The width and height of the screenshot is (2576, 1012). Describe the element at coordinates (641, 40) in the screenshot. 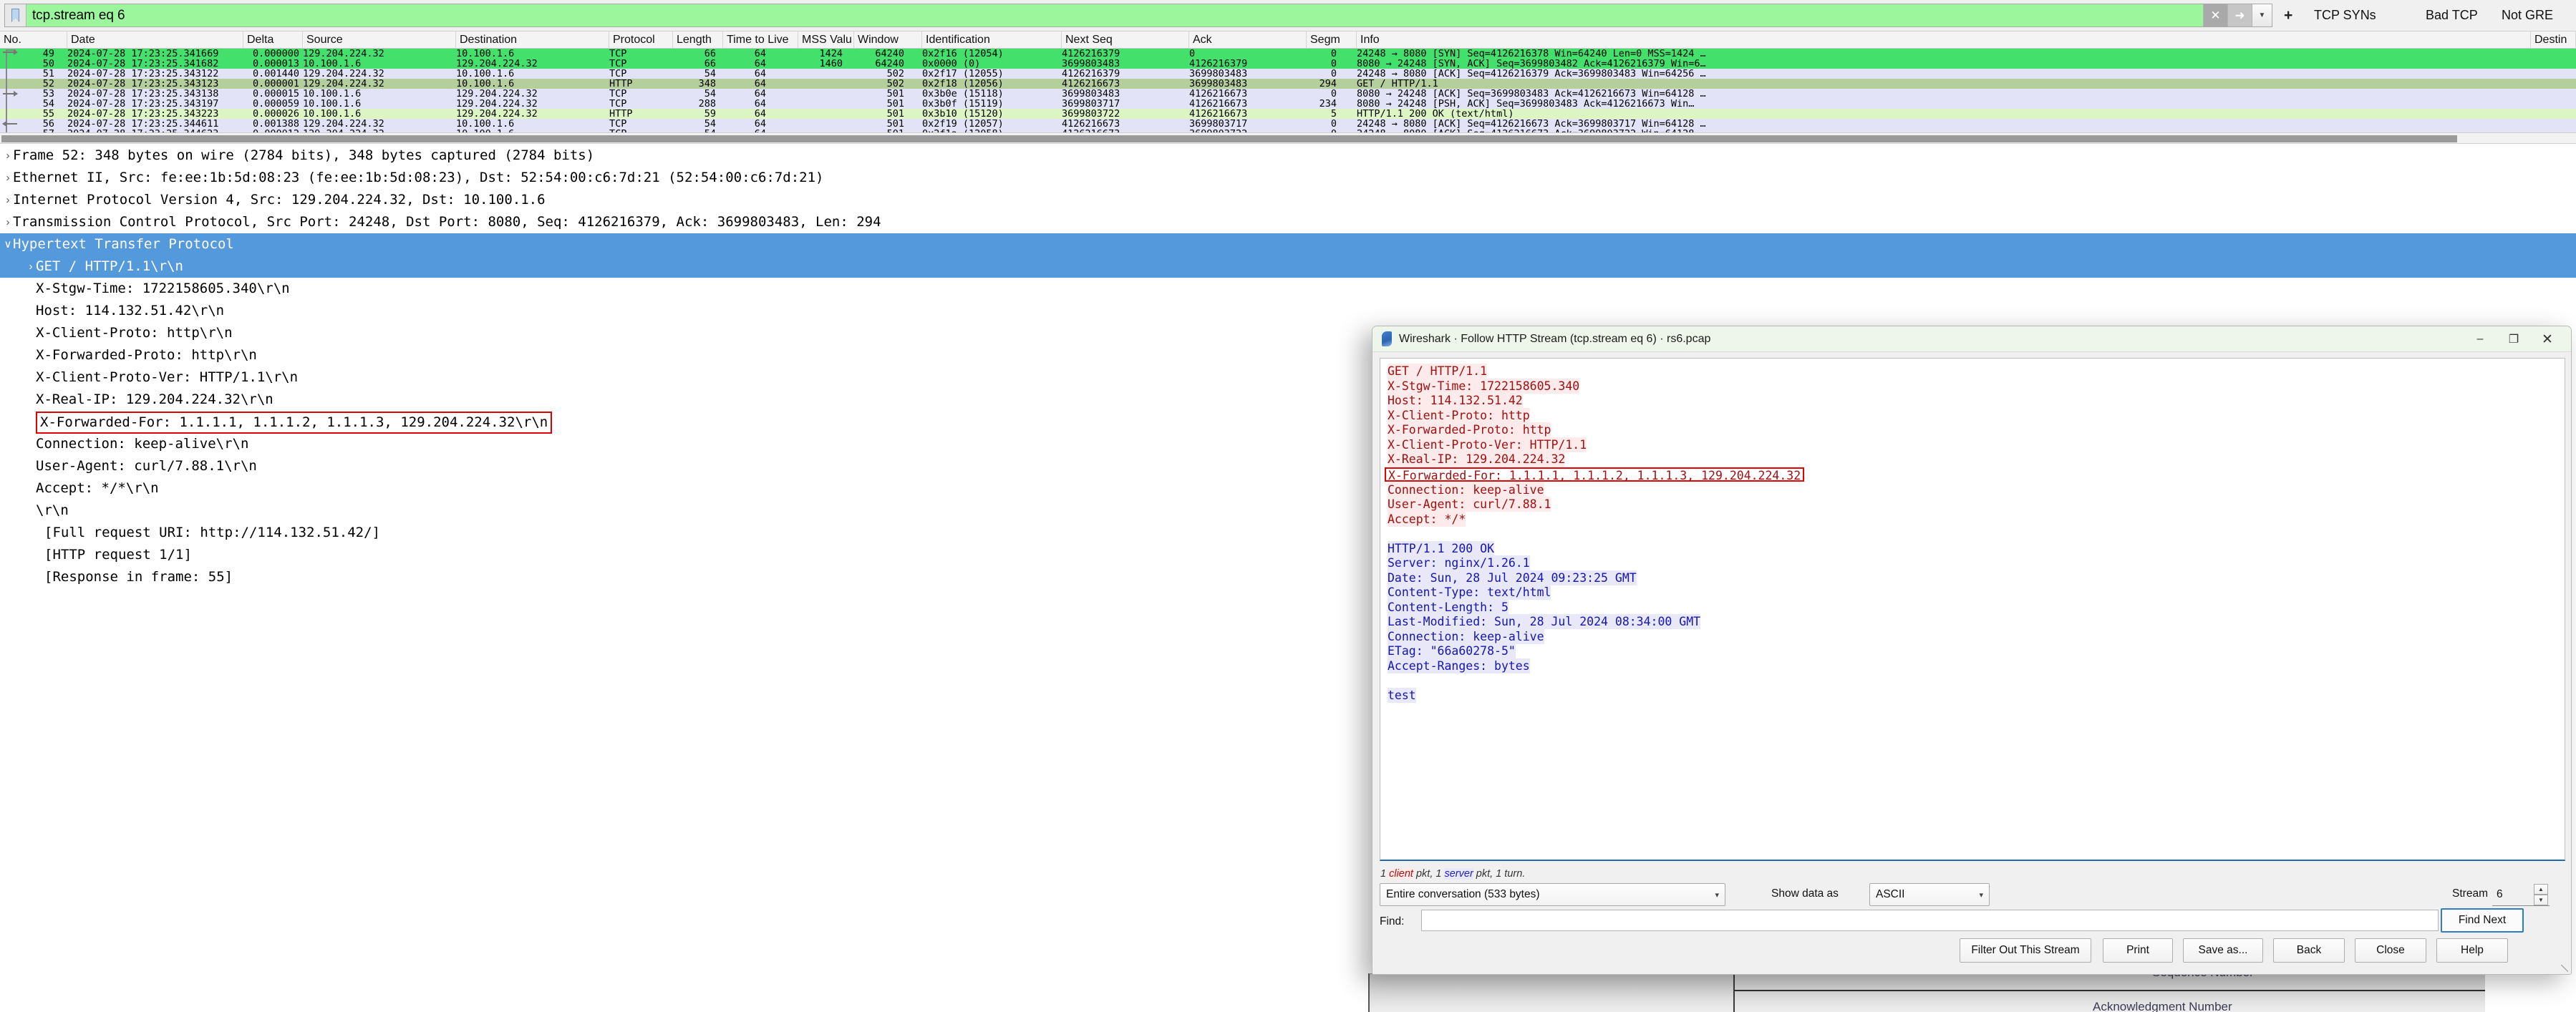

I see `column-header-protocol: Protocol` at that location.